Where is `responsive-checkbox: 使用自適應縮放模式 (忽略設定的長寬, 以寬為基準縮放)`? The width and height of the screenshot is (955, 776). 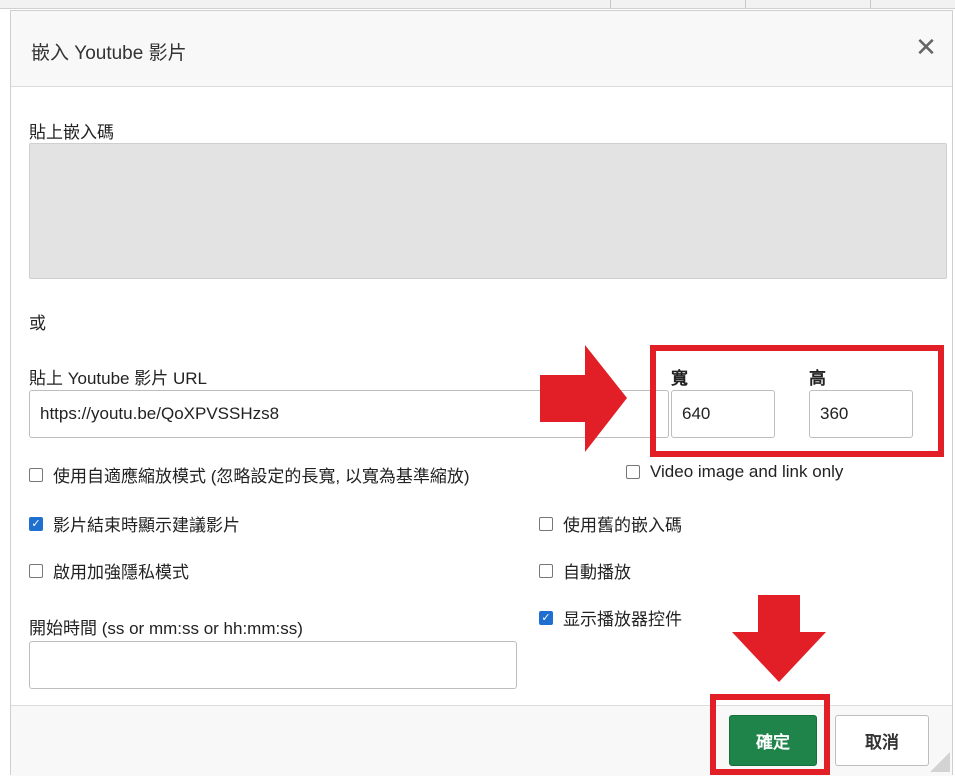
responsive-checkbox: 使用自適應縮放模式 (忽略設定的長寬, 以寬為基準縮放) is located at coordinates (249, 474).